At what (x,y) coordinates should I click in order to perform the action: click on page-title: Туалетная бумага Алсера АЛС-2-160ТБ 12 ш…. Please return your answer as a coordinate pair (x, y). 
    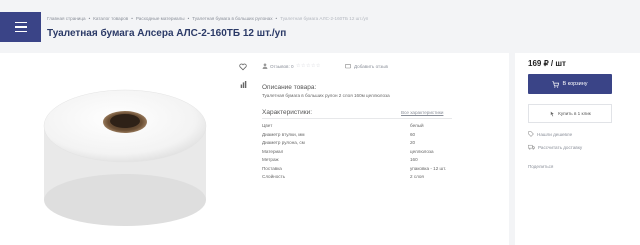
    Looking at the image, I should click on (167, 33).